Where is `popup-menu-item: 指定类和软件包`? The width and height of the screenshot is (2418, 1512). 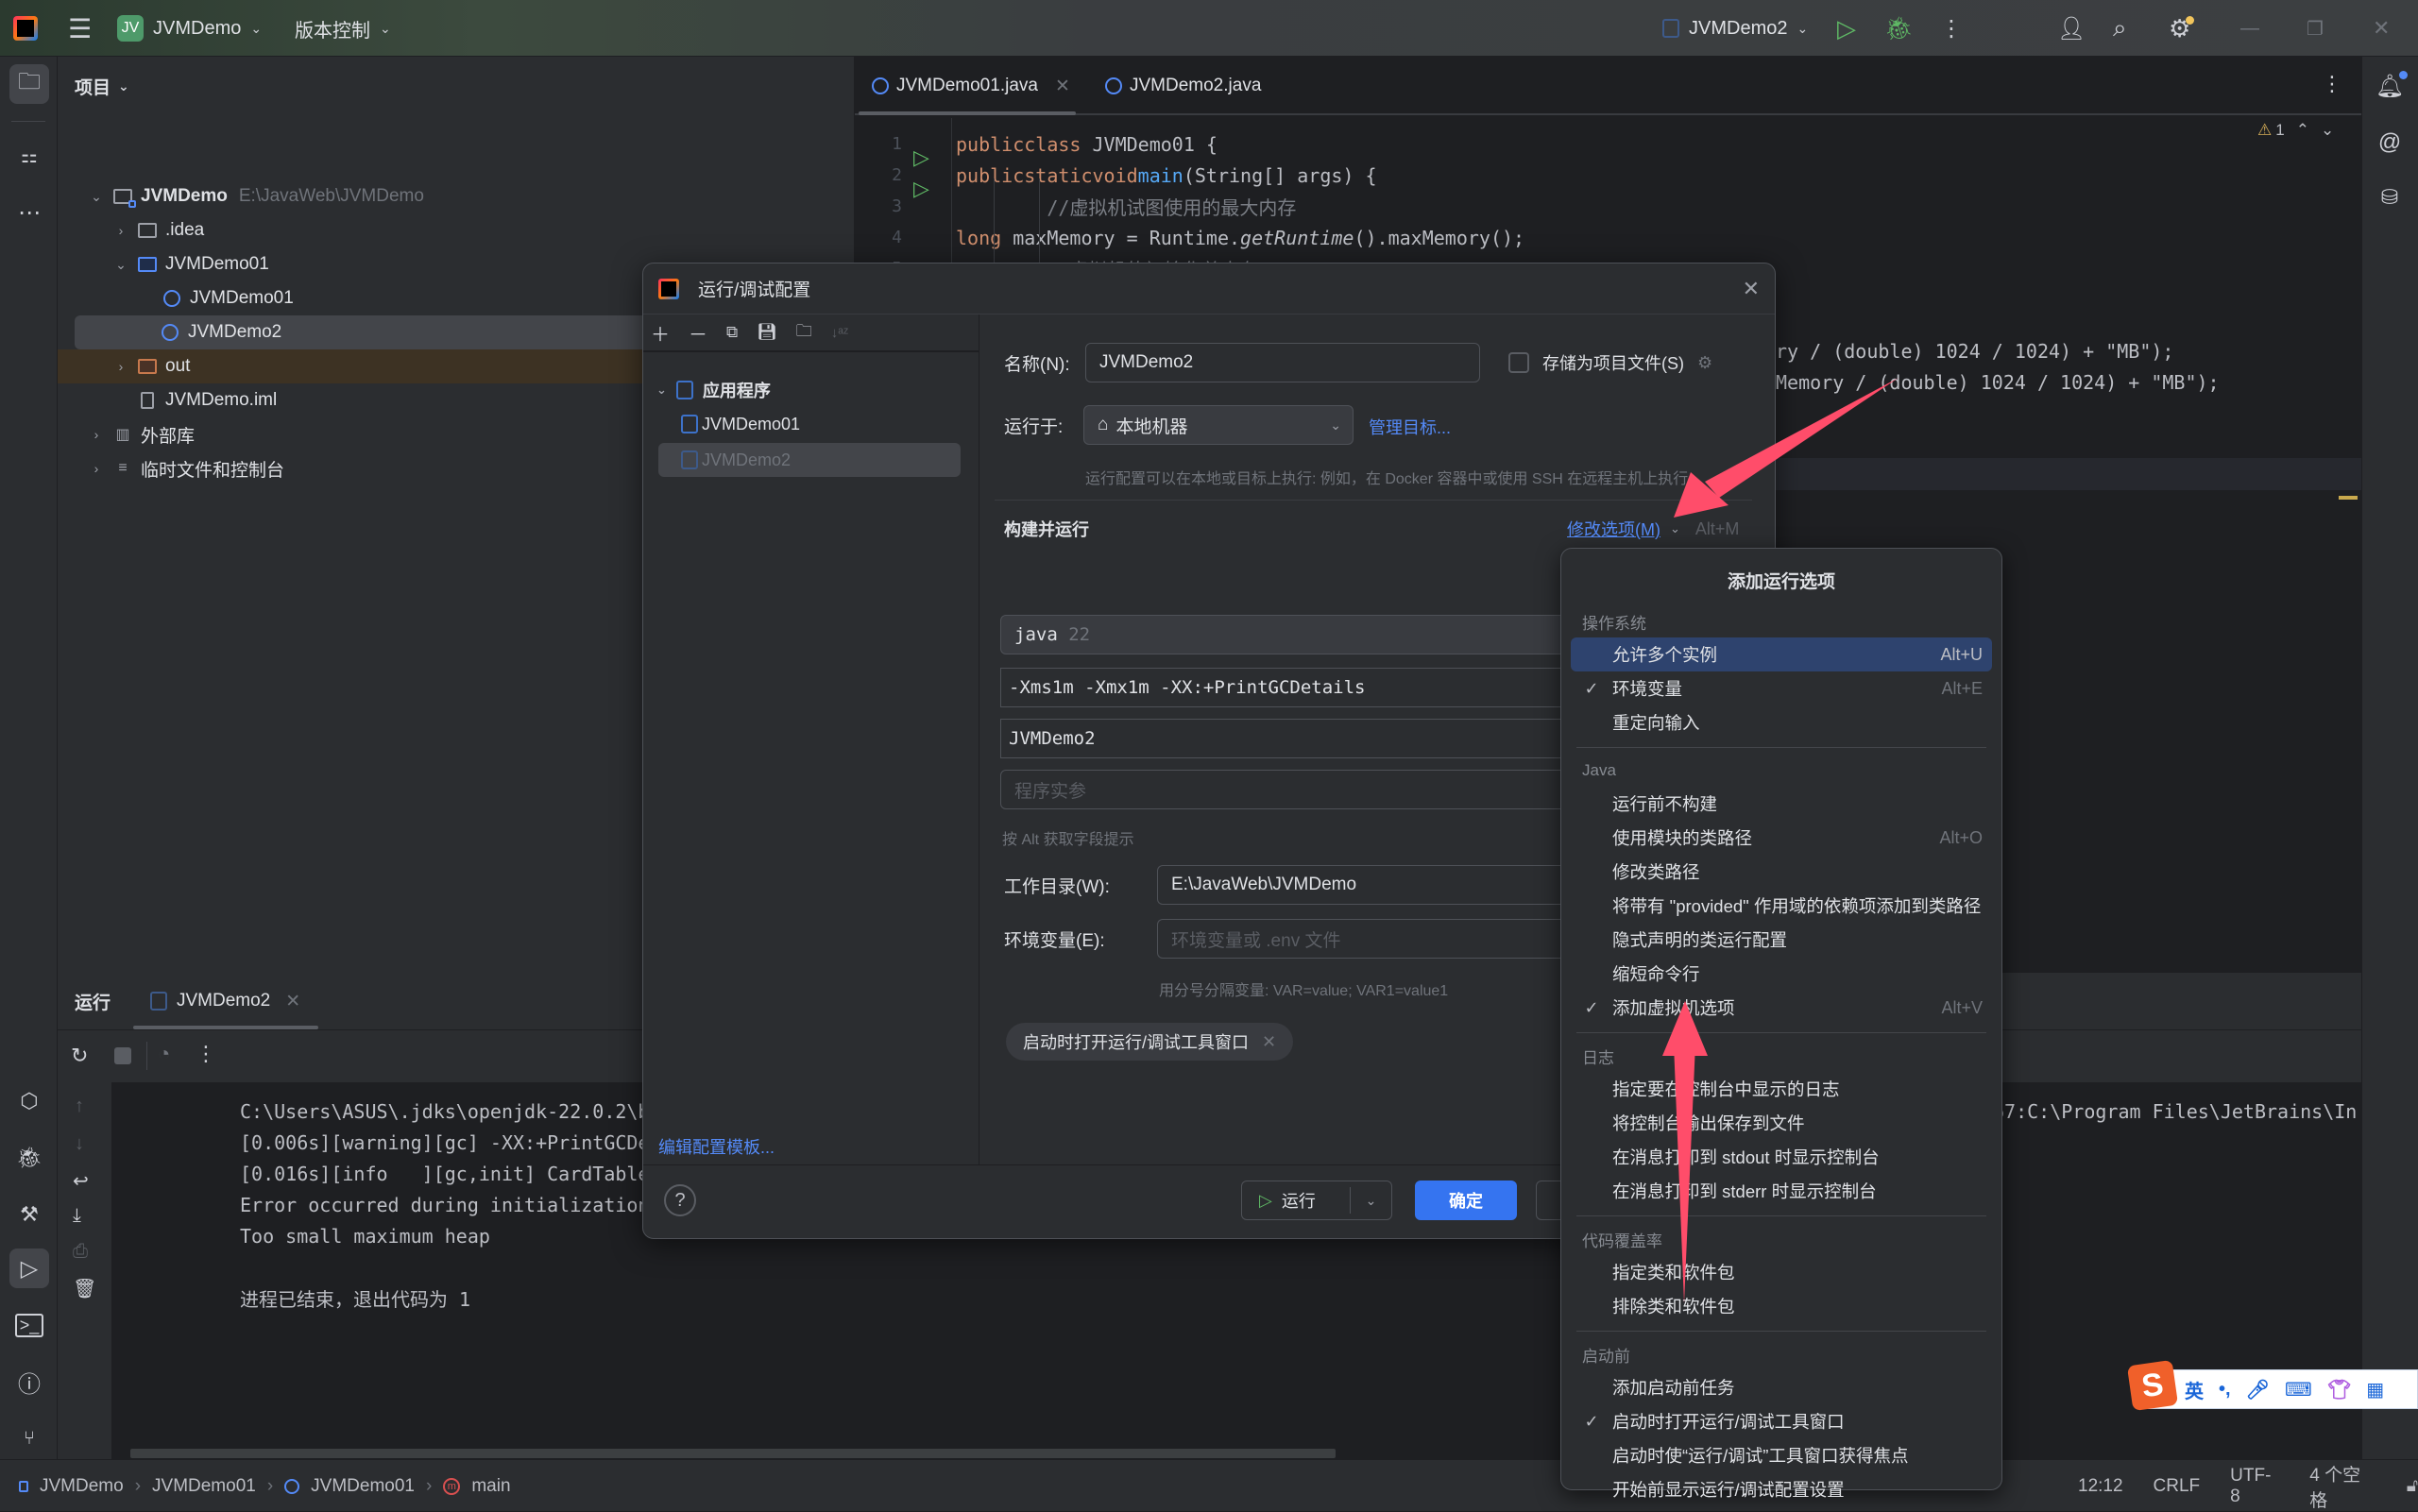 popup-menu-item: 指定类和软件包 is located at coordinates (1781, 1272).